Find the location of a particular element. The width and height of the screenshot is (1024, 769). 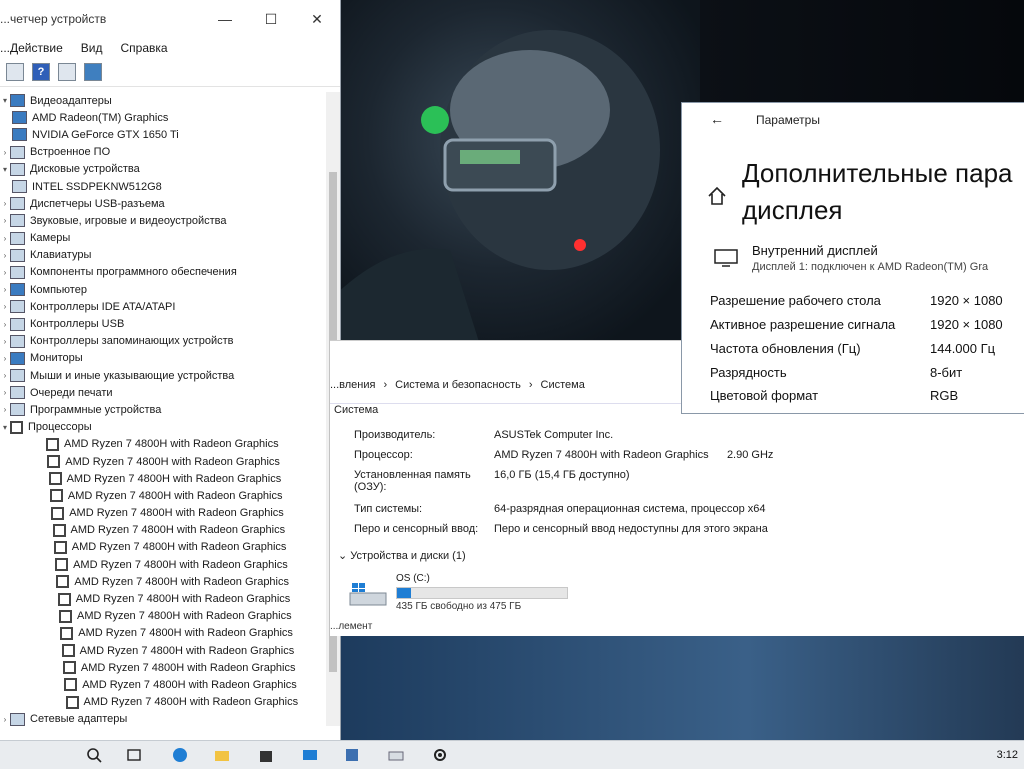

tree-category: › Контроллеры IDE ATA/ATAPI is located at coordinates (163, 306).